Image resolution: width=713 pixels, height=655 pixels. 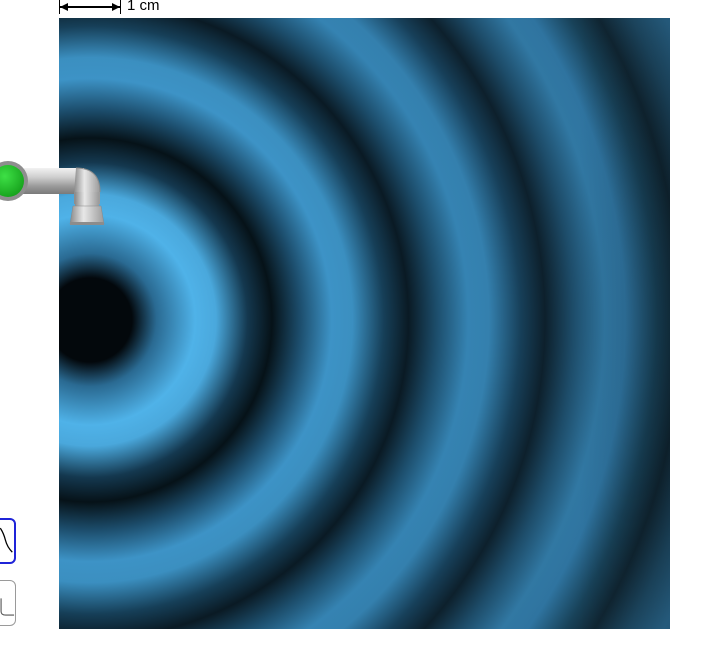 I want to click on scale-label: 1 cm, so click(x=143, y=7).